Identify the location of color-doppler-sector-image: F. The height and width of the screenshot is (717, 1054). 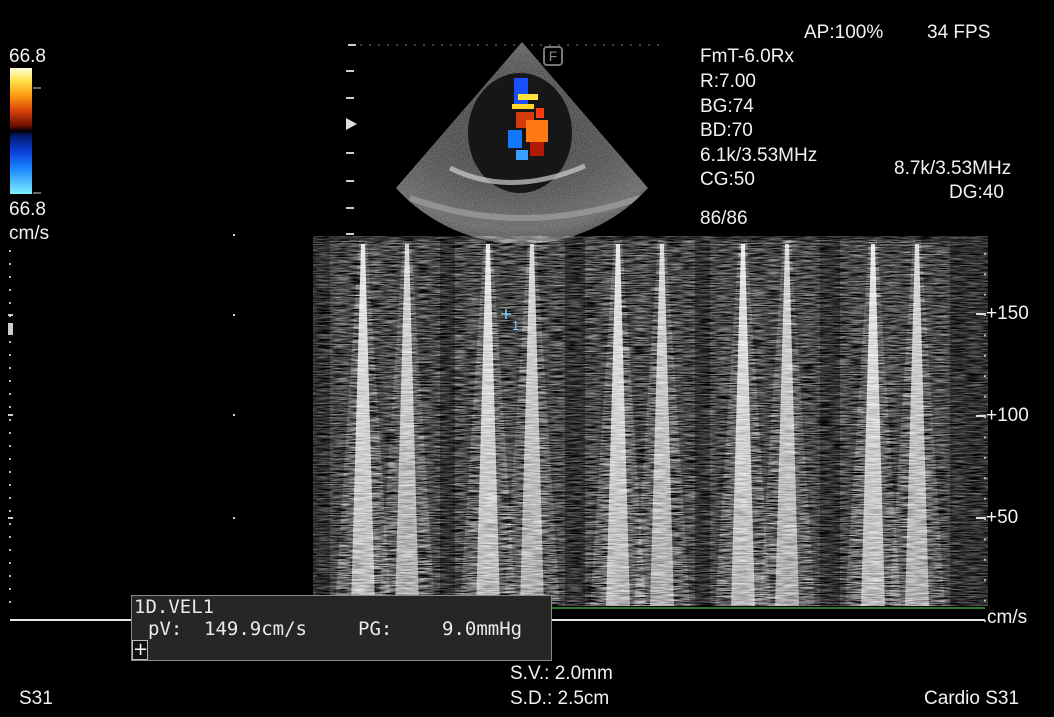
(503, 142).